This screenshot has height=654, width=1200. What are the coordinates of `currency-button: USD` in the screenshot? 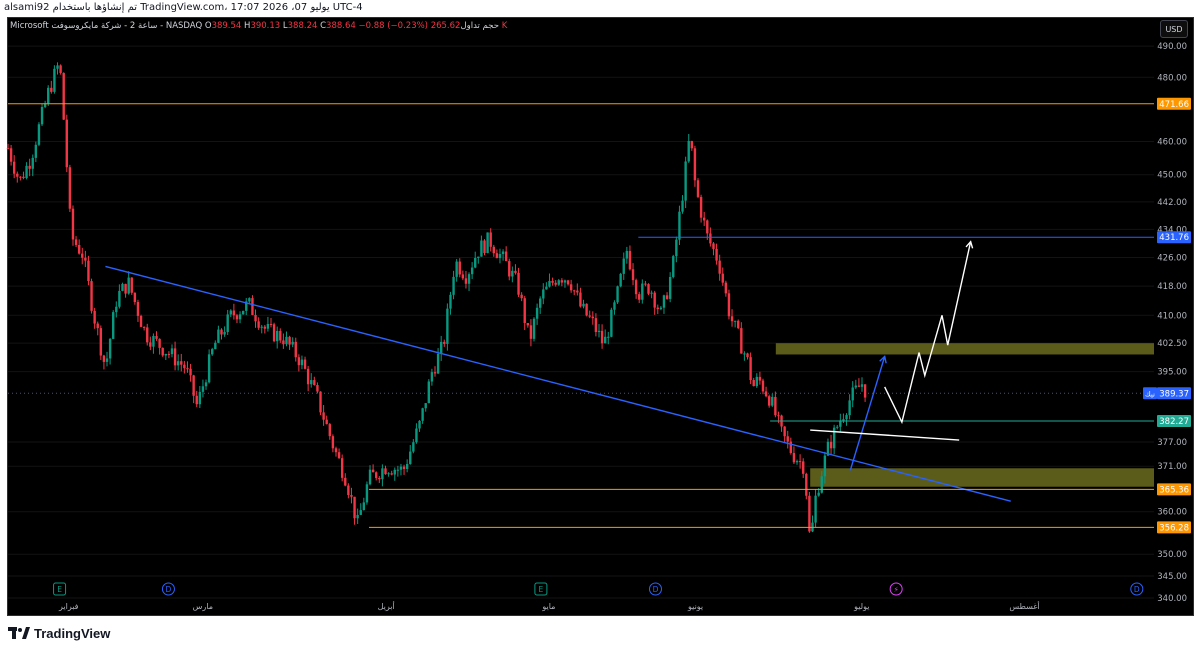 It's located at (1174, 29).